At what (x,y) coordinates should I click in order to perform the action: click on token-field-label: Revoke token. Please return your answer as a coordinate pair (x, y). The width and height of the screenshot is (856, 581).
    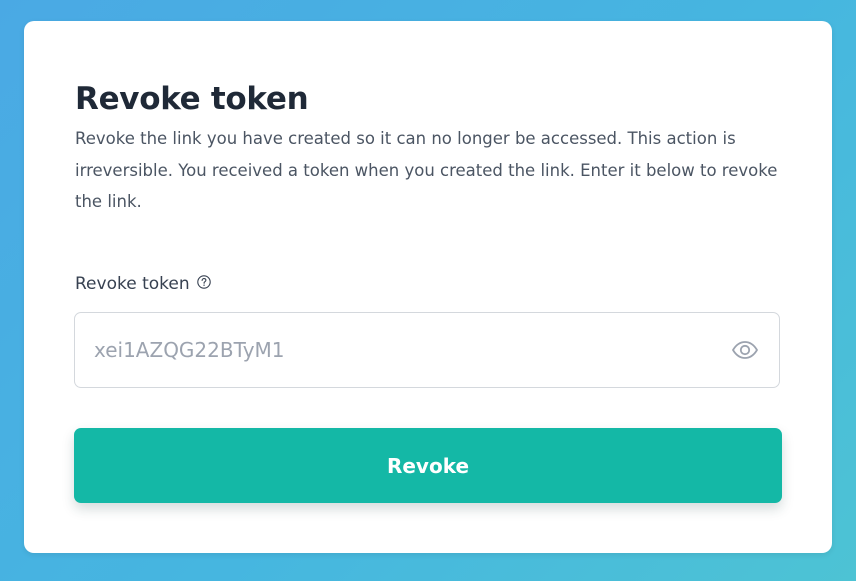
    Looking at the image, I should click on (143, 284).